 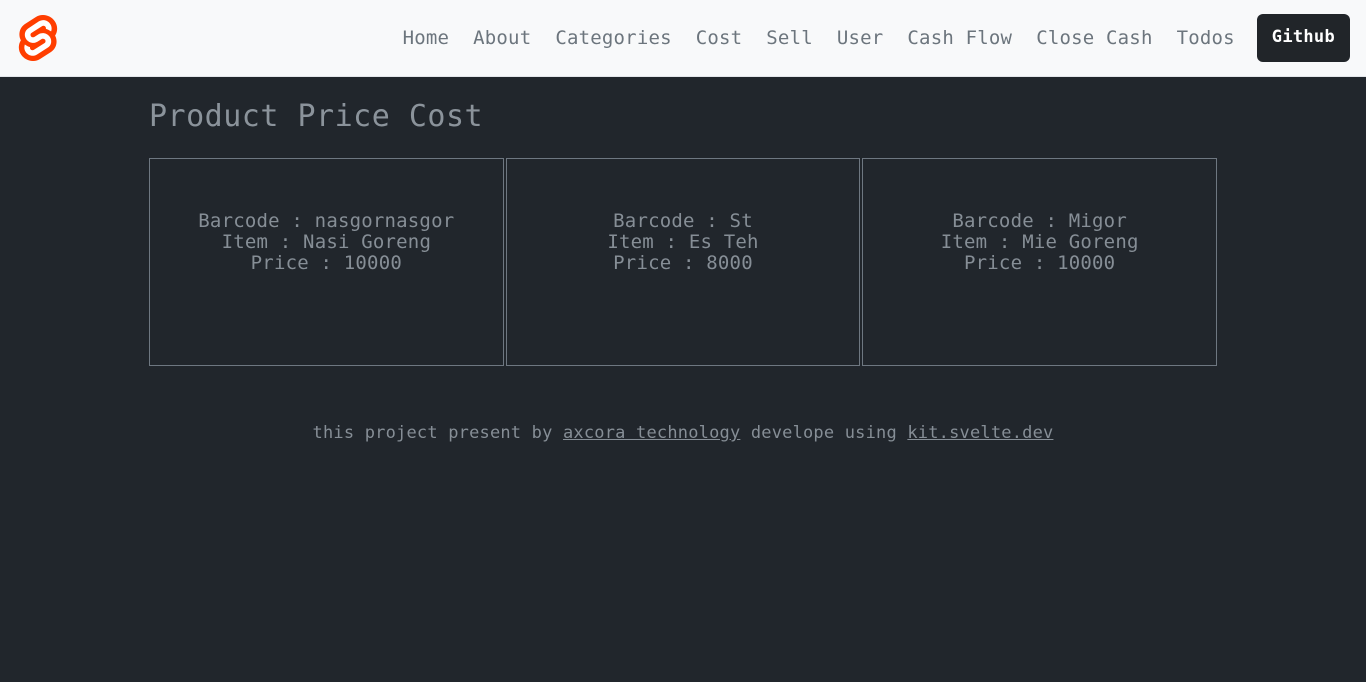 I want to click on brand-logo-link, so click(x=38, y=38).